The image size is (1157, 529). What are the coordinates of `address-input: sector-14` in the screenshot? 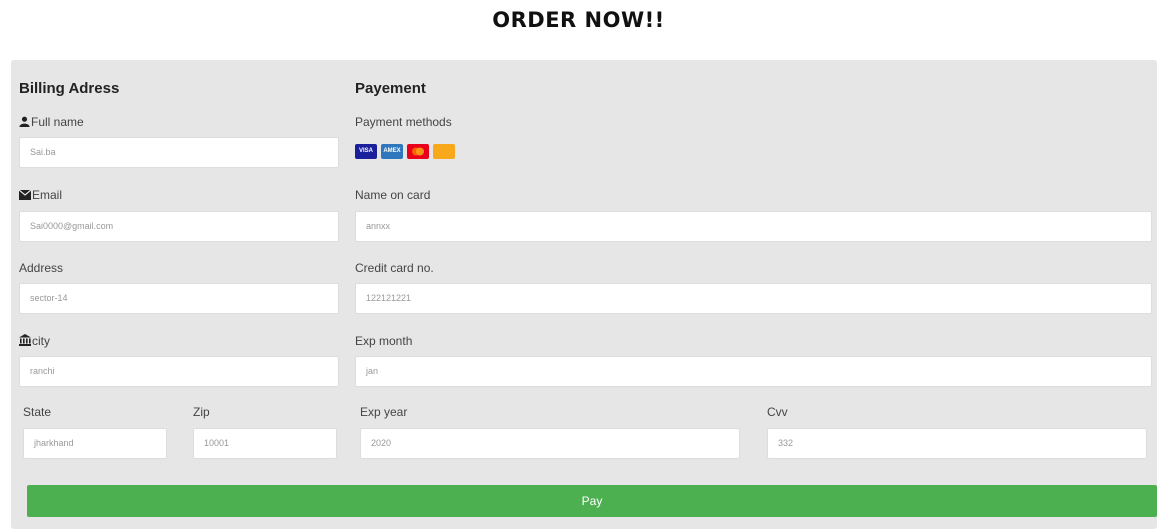 It's located at (179, 298).